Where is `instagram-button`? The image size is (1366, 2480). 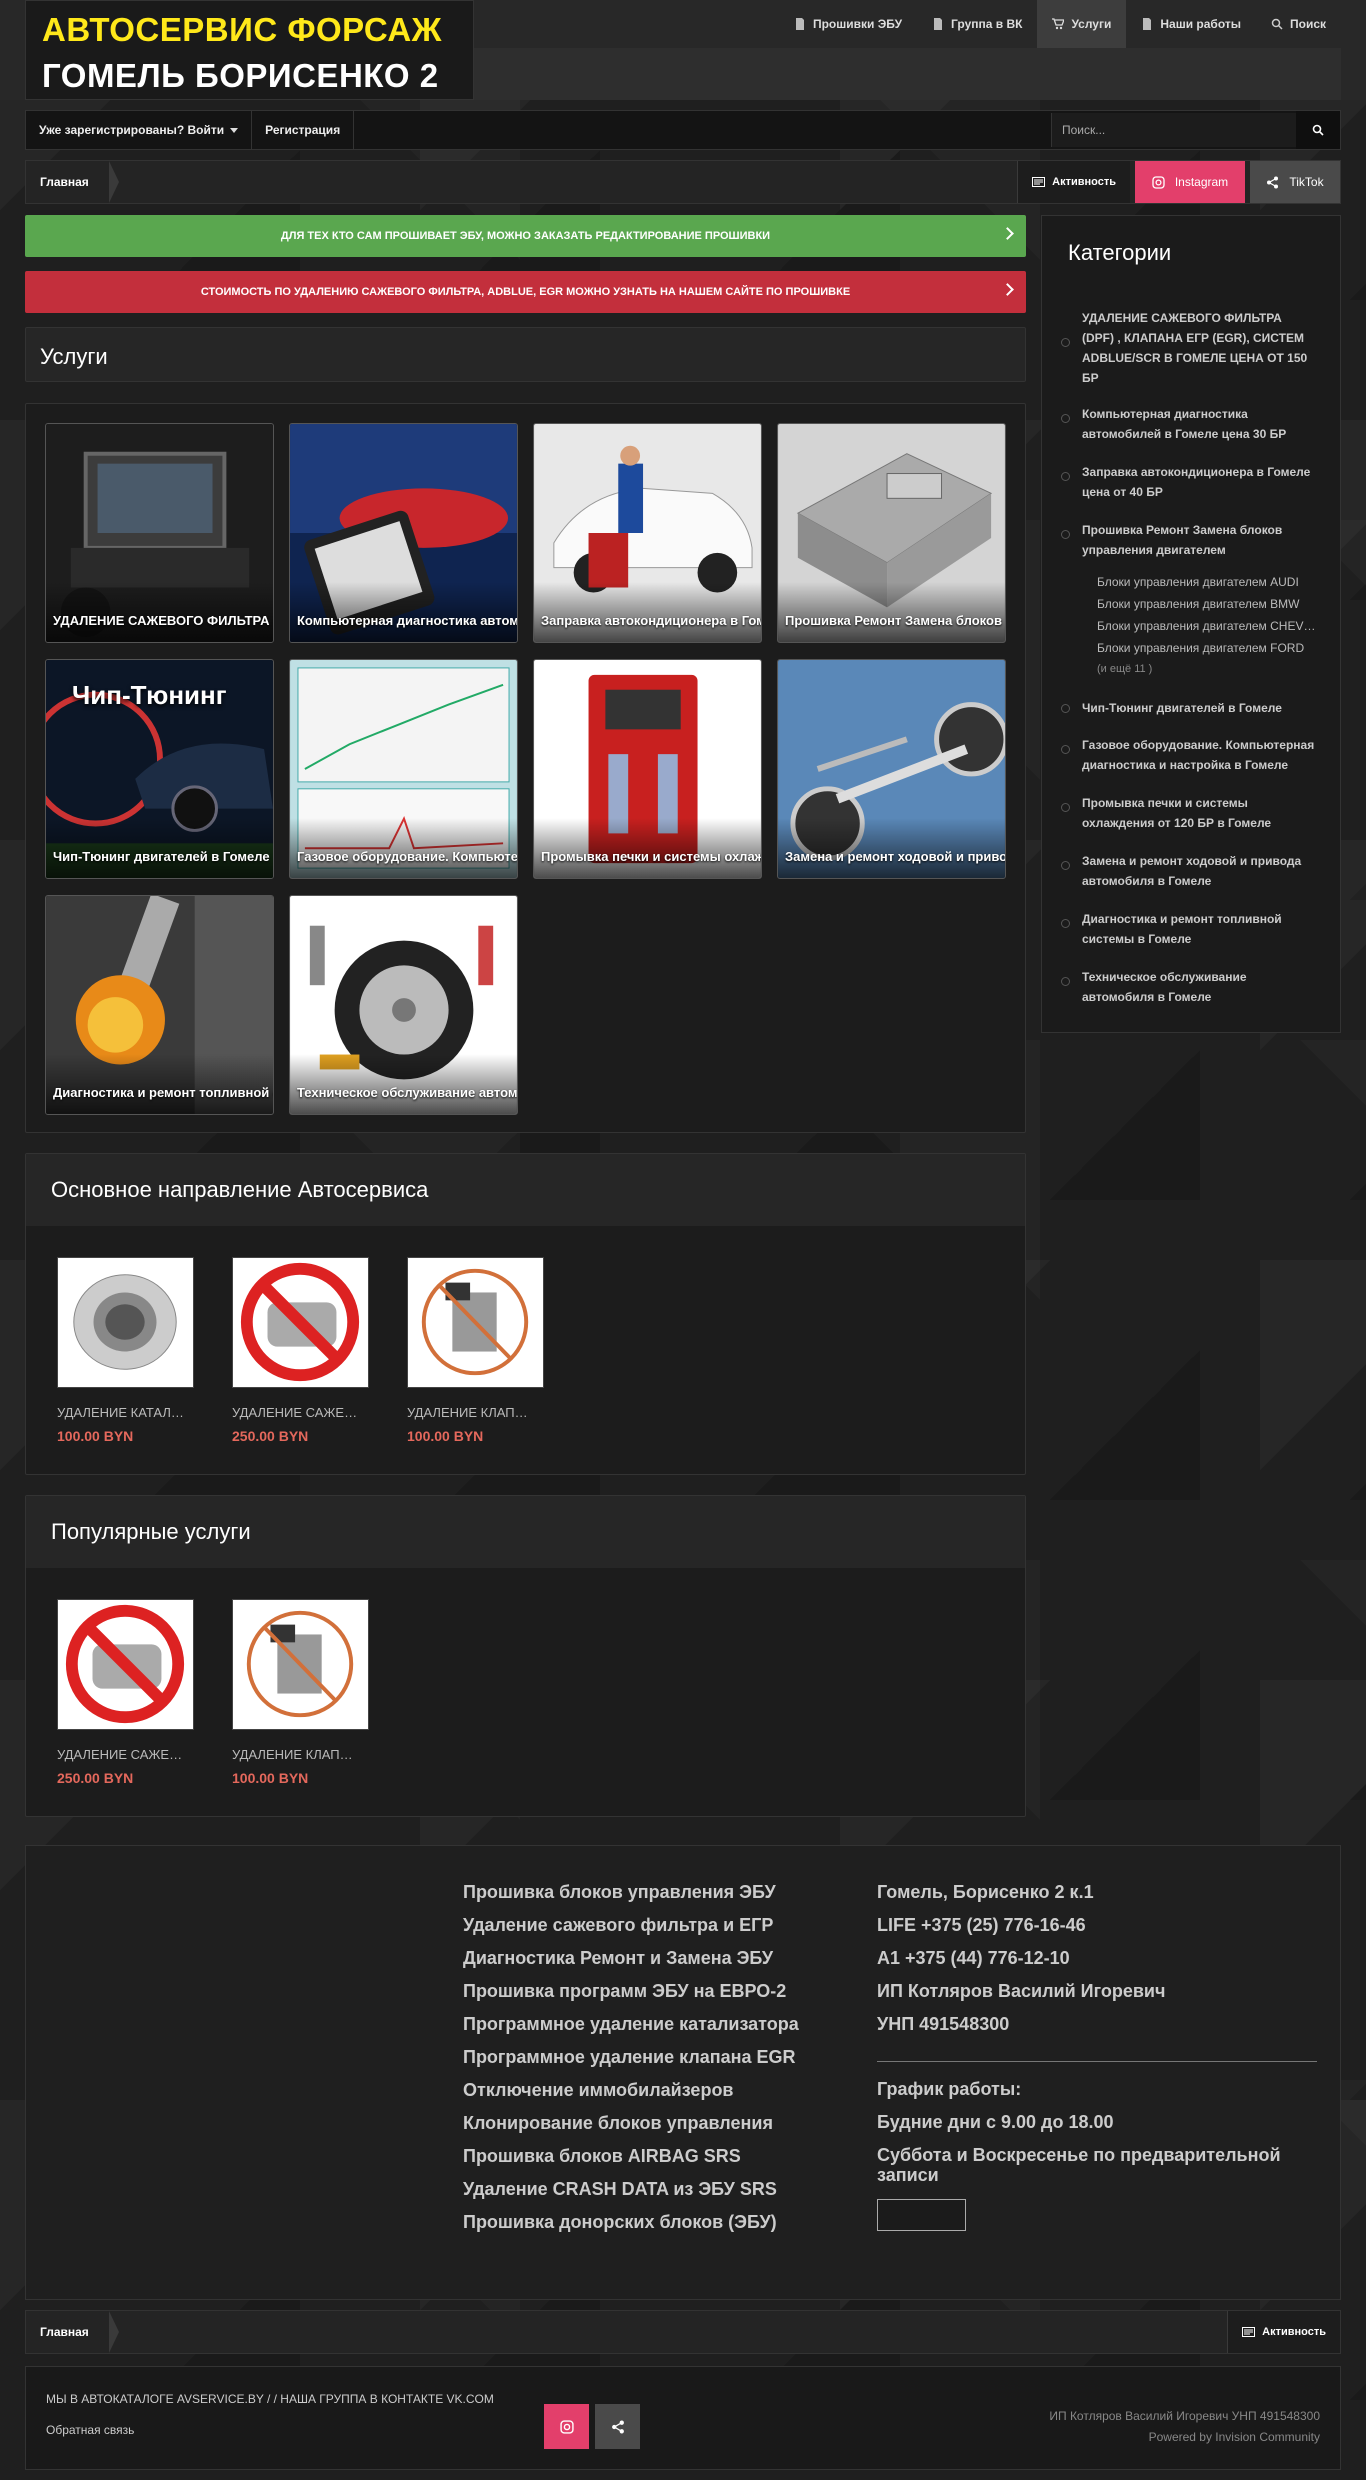
instagram-button is located at coordinates (566, 2426).